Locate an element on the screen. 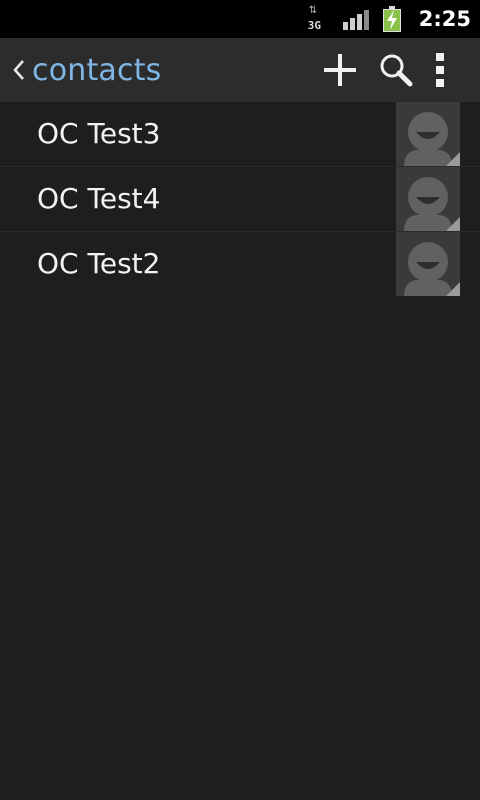 The image size is (480, 800). overflow-menu-button is located at coordinates (440, 70).